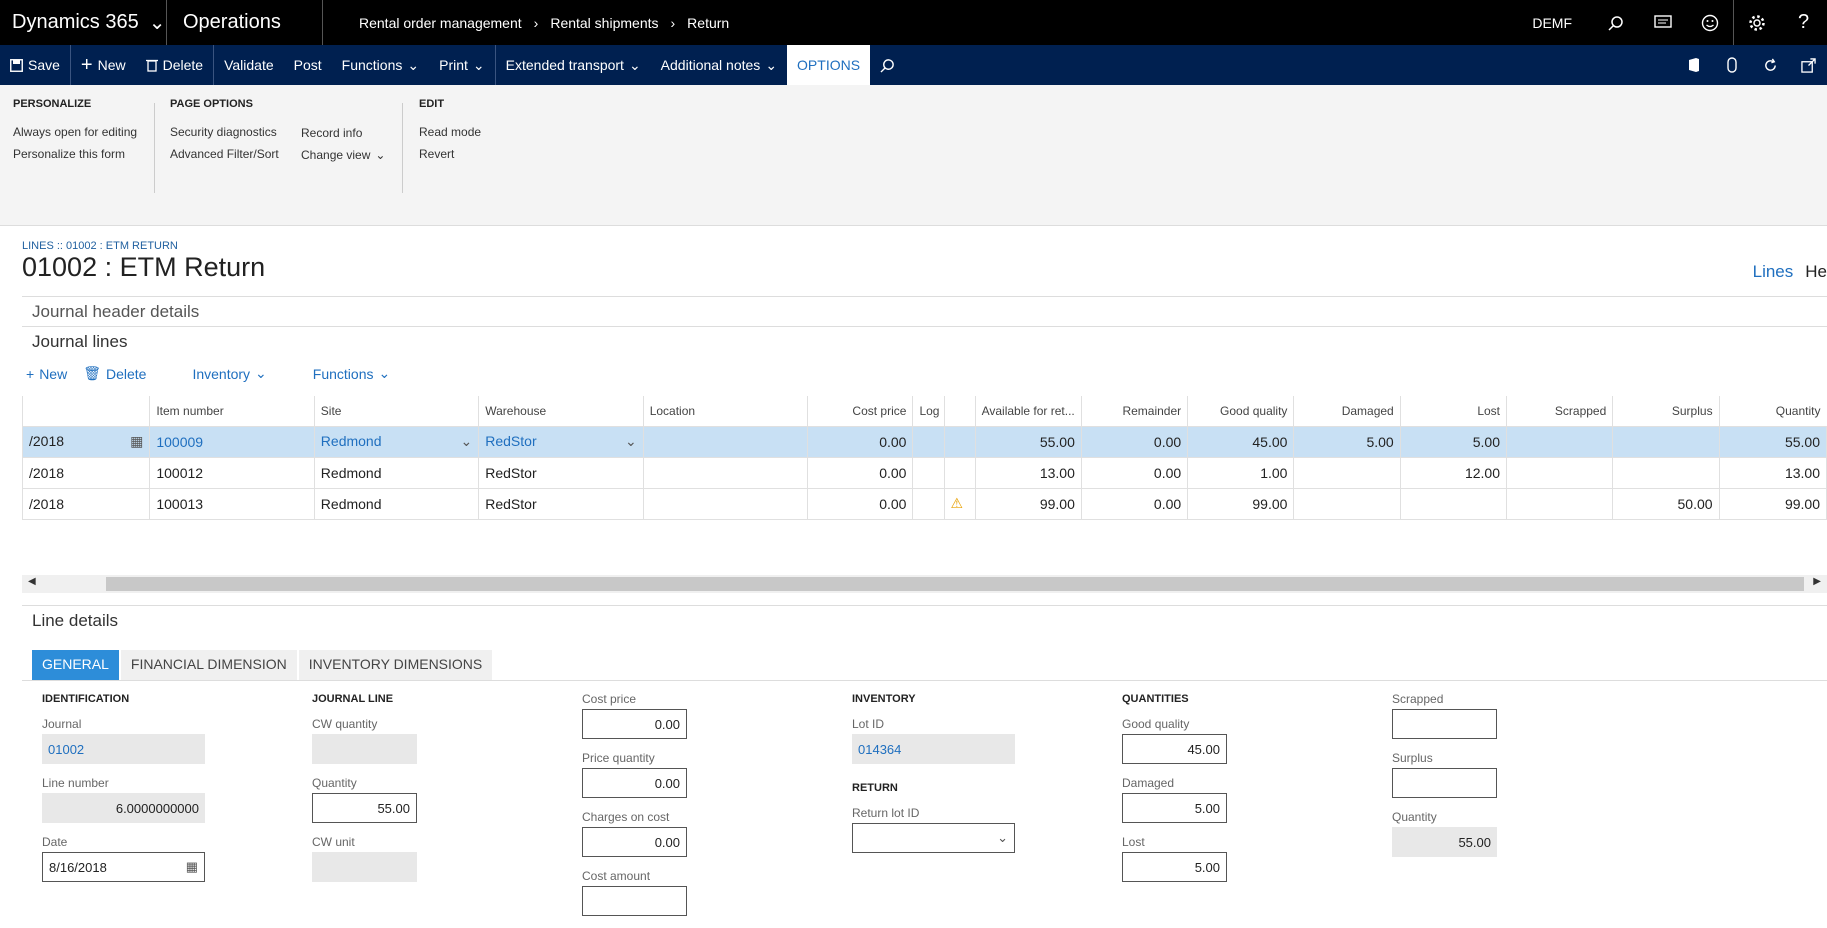 Image resolution: width=1827 pixels, height=928 pixels. What do you see at coordinates (634, 901) in the screenshot?
I see `cost-amount-field` at bounding box center [634, 901].